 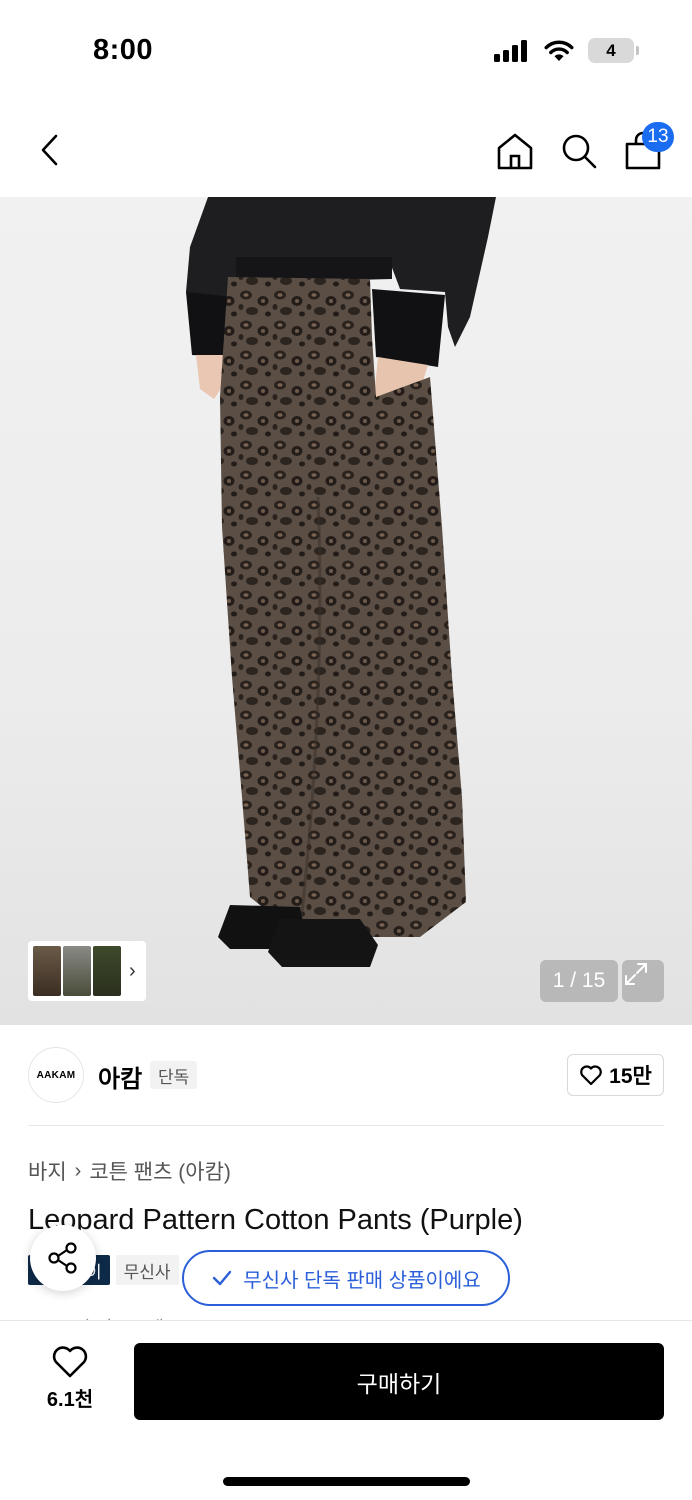 I want to click on search-icon, so click(x=579, y=151).